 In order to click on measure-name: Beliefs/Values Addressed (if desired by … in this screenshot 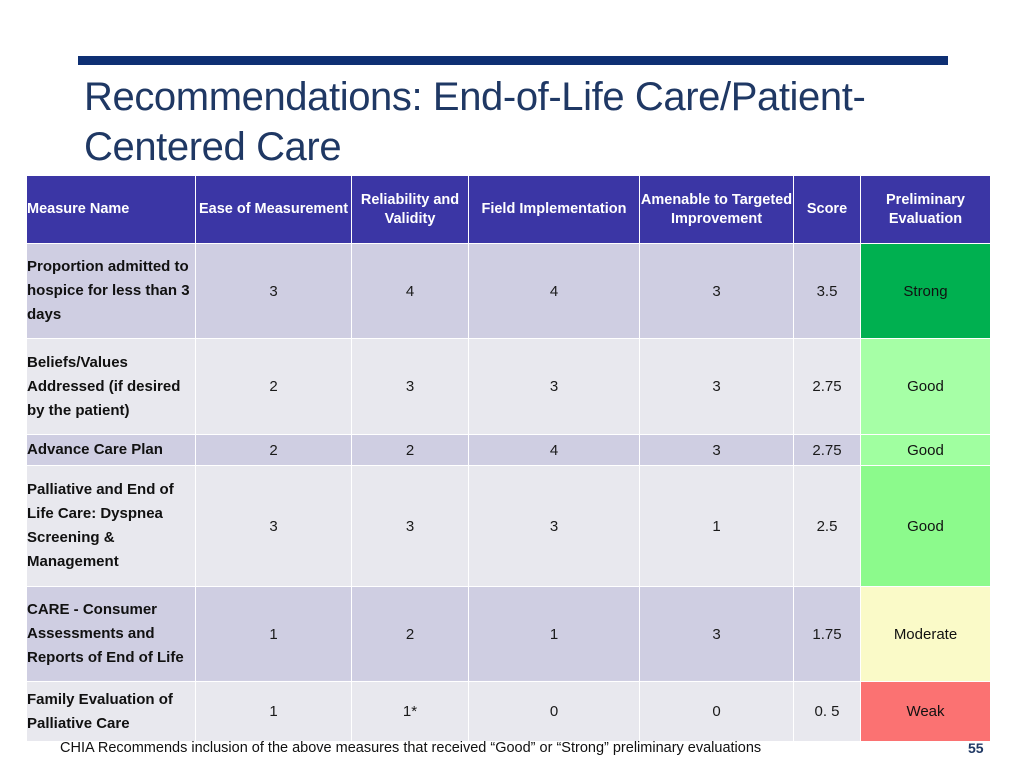, I will do `click(111, 386)`.